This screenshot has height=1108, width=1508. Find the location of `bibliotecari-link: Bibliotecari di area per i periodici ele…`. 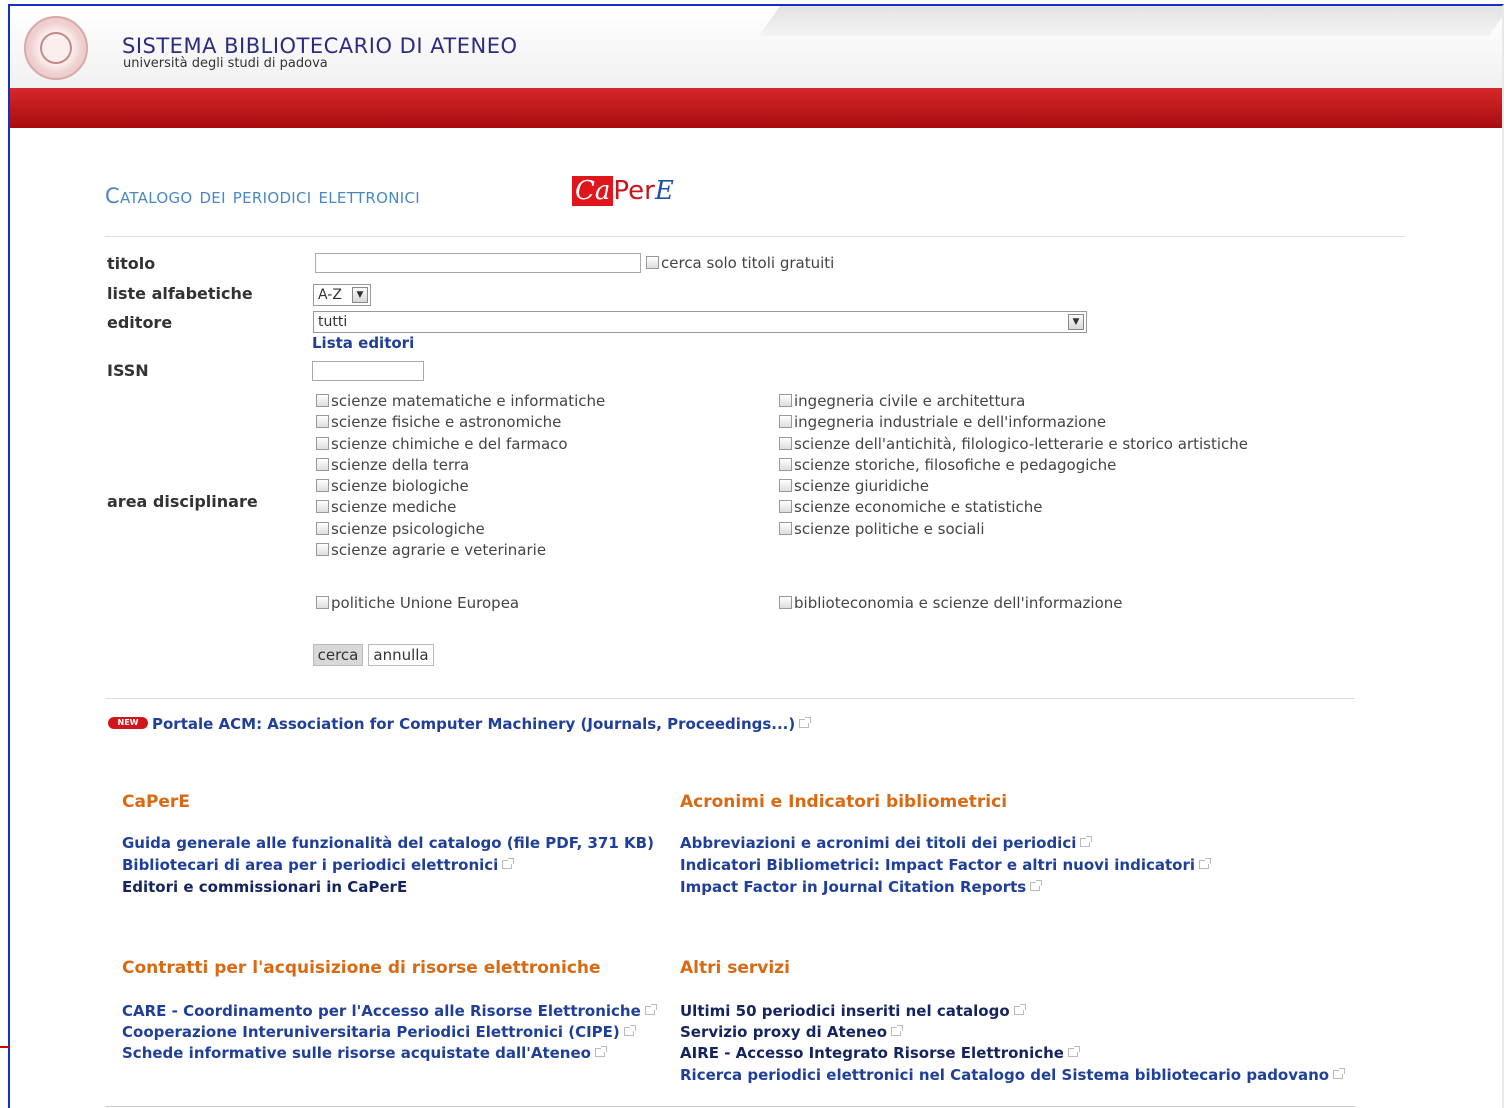

bibliotecari-link: Bibliotecari di area per i periodici ele… is located at coordinates (318, 865).